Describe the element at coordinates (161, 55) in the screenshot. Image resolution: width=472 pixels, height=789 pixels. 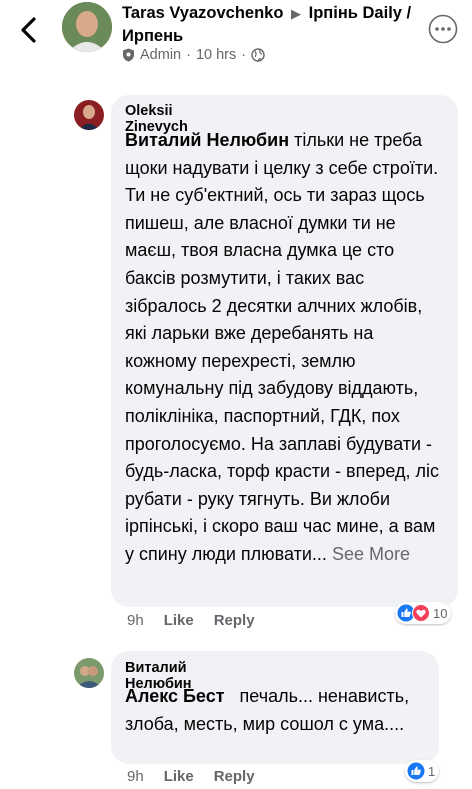
I see `role-label: Admin` at that location.